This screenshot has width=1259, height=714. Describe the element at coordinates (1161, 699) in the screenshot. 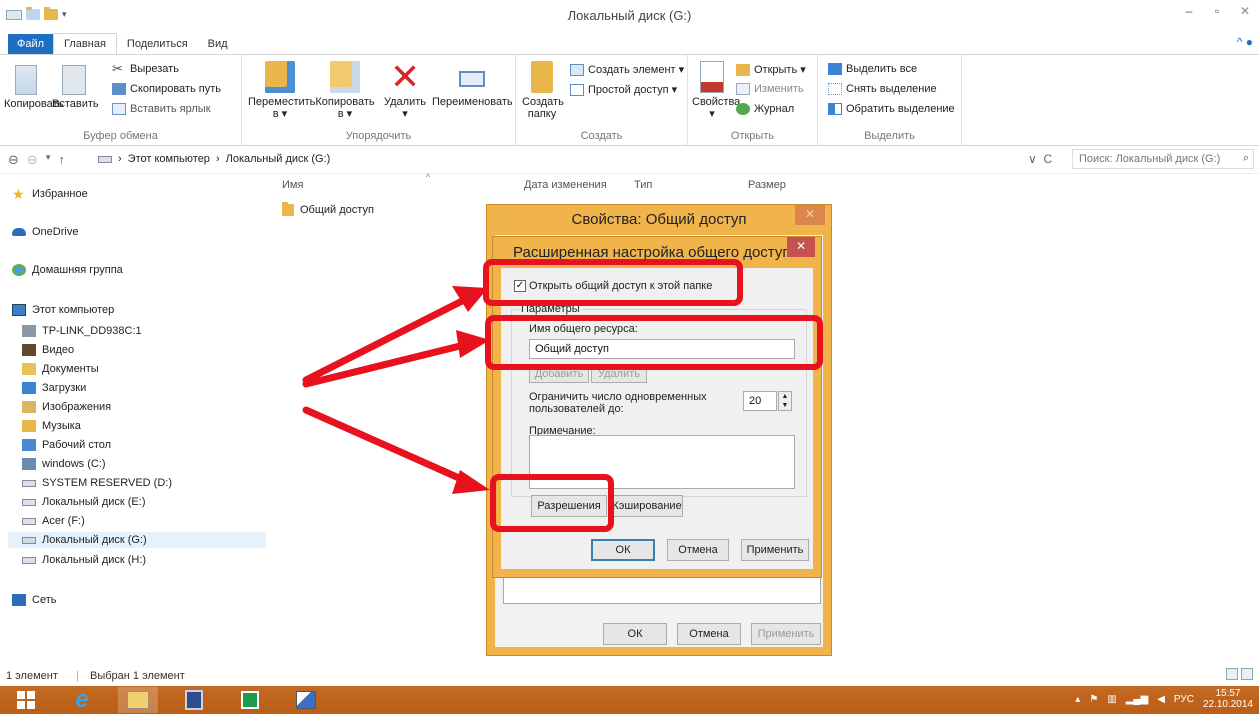

I see `volume-icon: ◀` at that location.